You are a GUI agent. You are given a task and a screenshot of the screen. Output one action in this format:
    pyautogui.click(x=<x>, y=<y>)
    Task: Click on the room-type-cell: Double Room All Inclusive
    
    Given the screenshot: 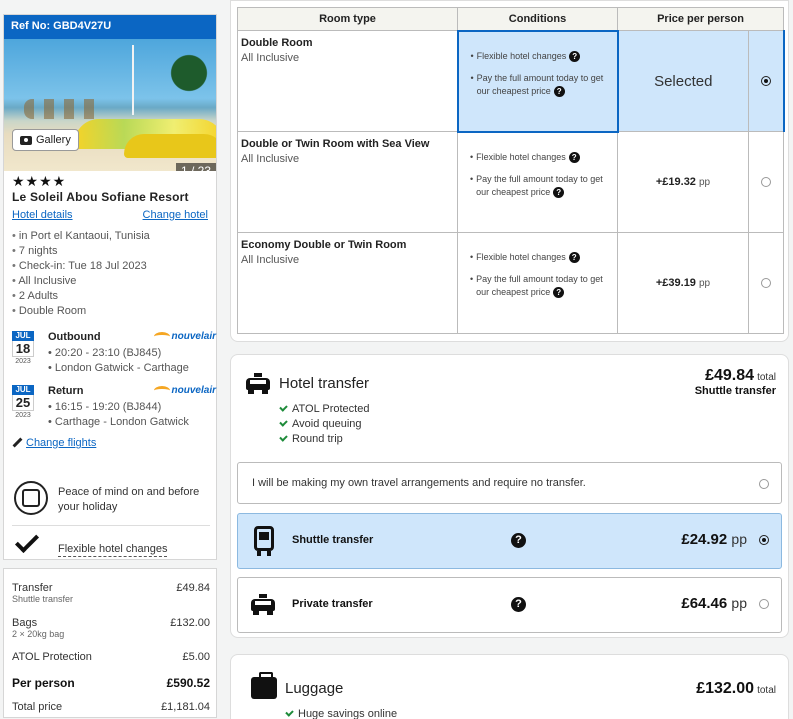 What is the action you would take?
    pyautogui.click(x=347, y=81)
    